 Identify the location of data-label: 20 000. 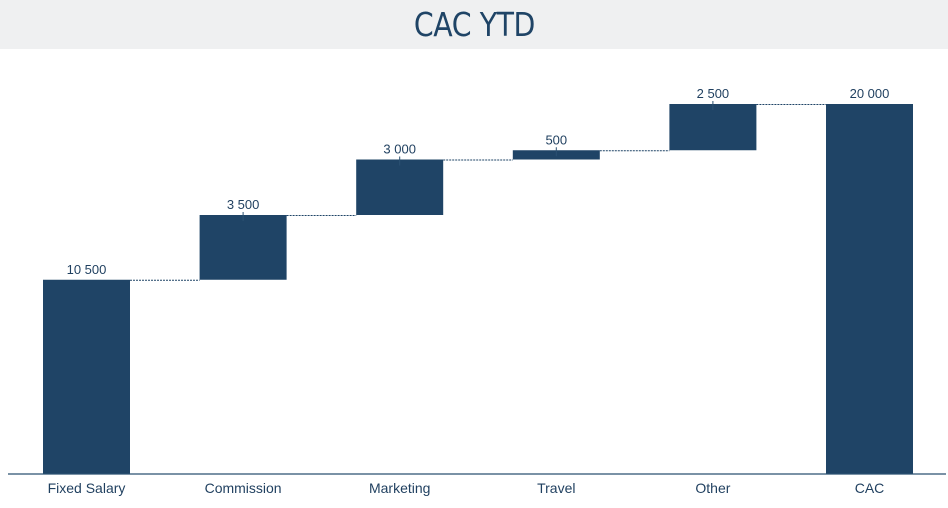
(870, 93).